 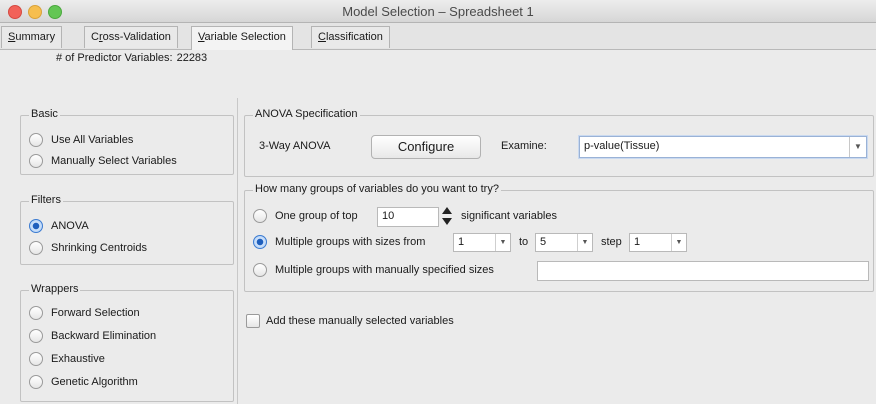 I want to click on to-size-select: 5 ▼, so click(x=564, y=242).